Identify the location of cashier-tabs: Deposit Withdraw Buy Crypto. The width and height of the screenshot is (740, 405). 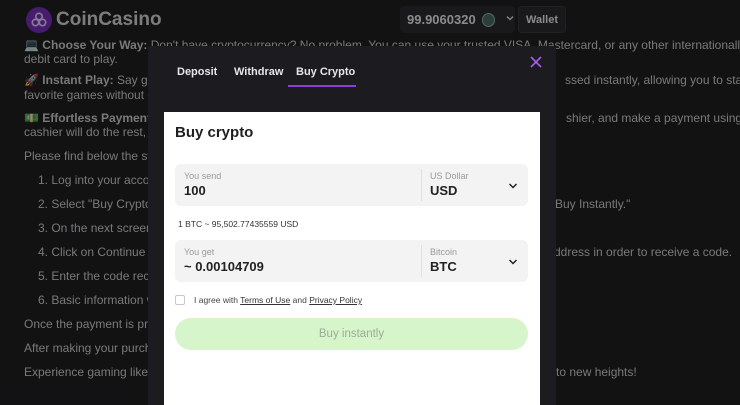
(352, 68).